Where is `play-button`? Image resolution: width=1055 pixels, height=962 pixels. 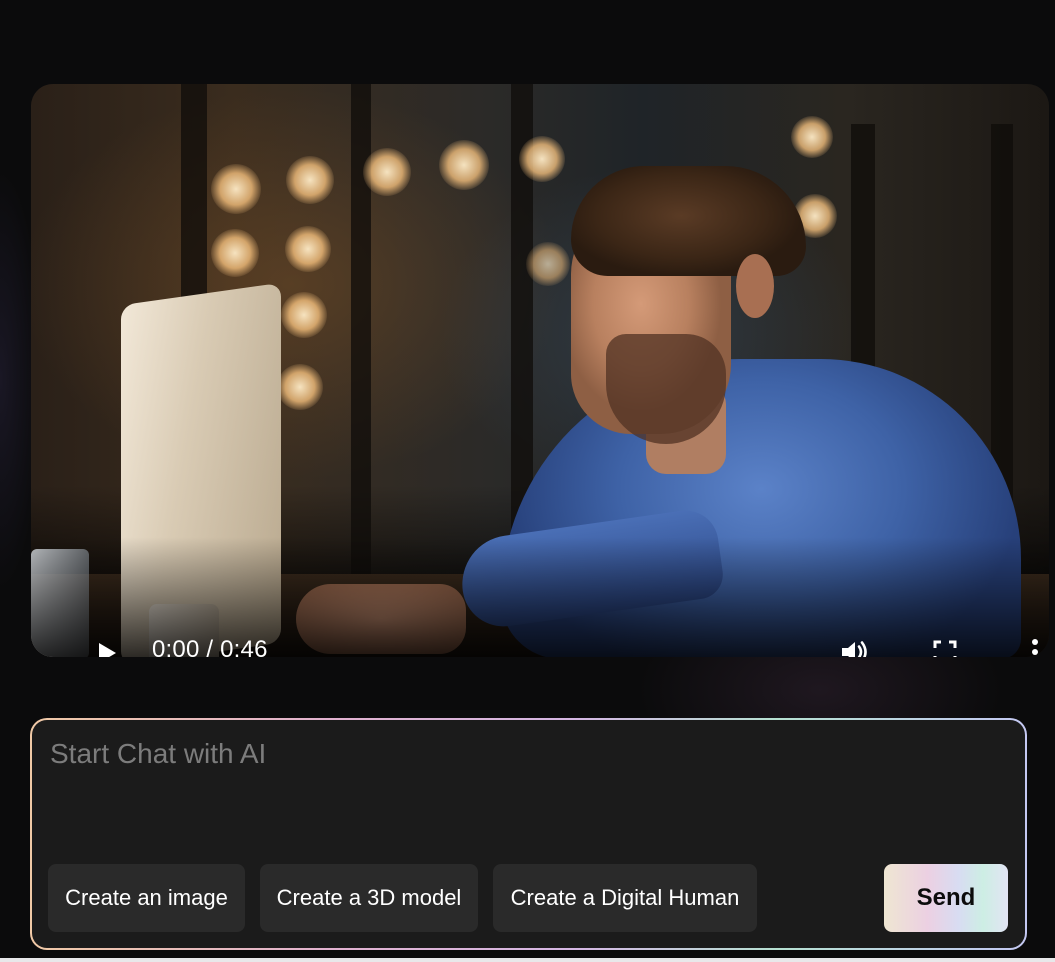
play-button is located at coordinates (107, 648).